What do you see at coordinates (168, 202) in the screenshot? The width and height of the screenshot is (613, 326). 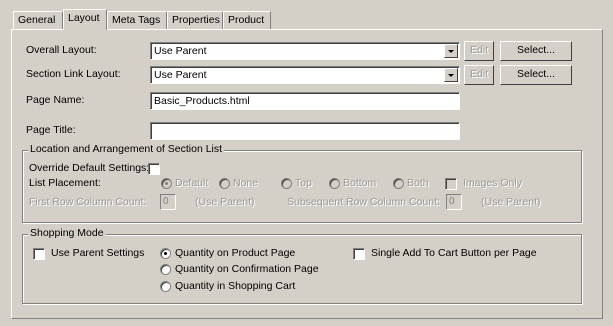 I see `first-row-column-field: 0` at bounding box center [168, 202].